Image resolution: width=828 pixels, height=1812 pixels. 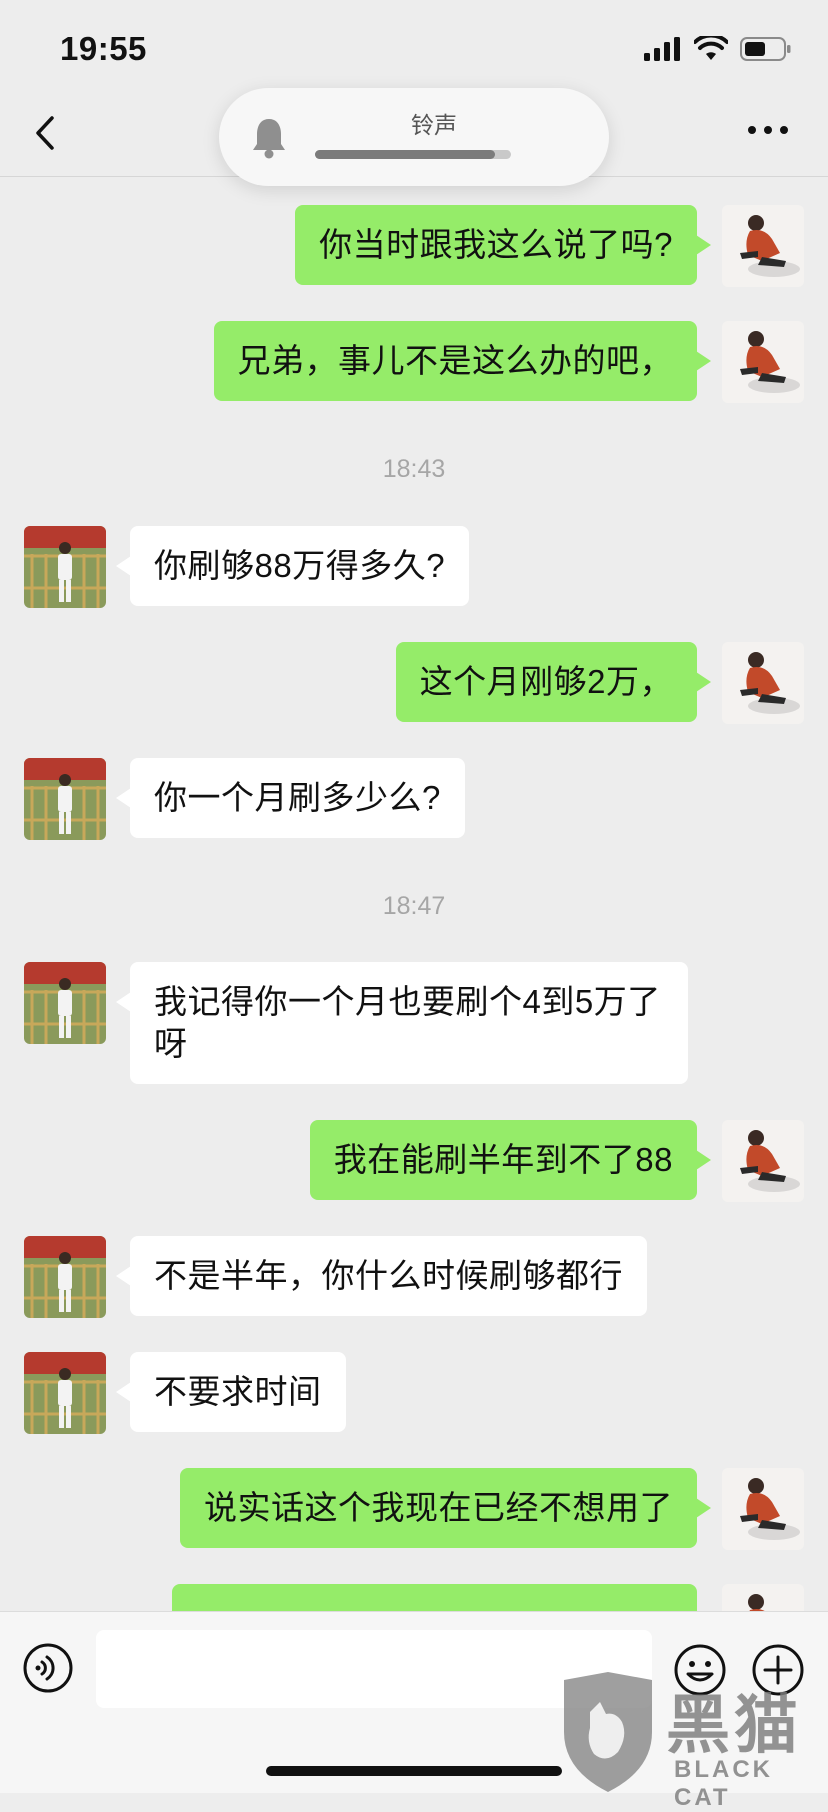 I want to click on message-bubble-received: 你一个月刷多少么?, so click(x=290, y=798).